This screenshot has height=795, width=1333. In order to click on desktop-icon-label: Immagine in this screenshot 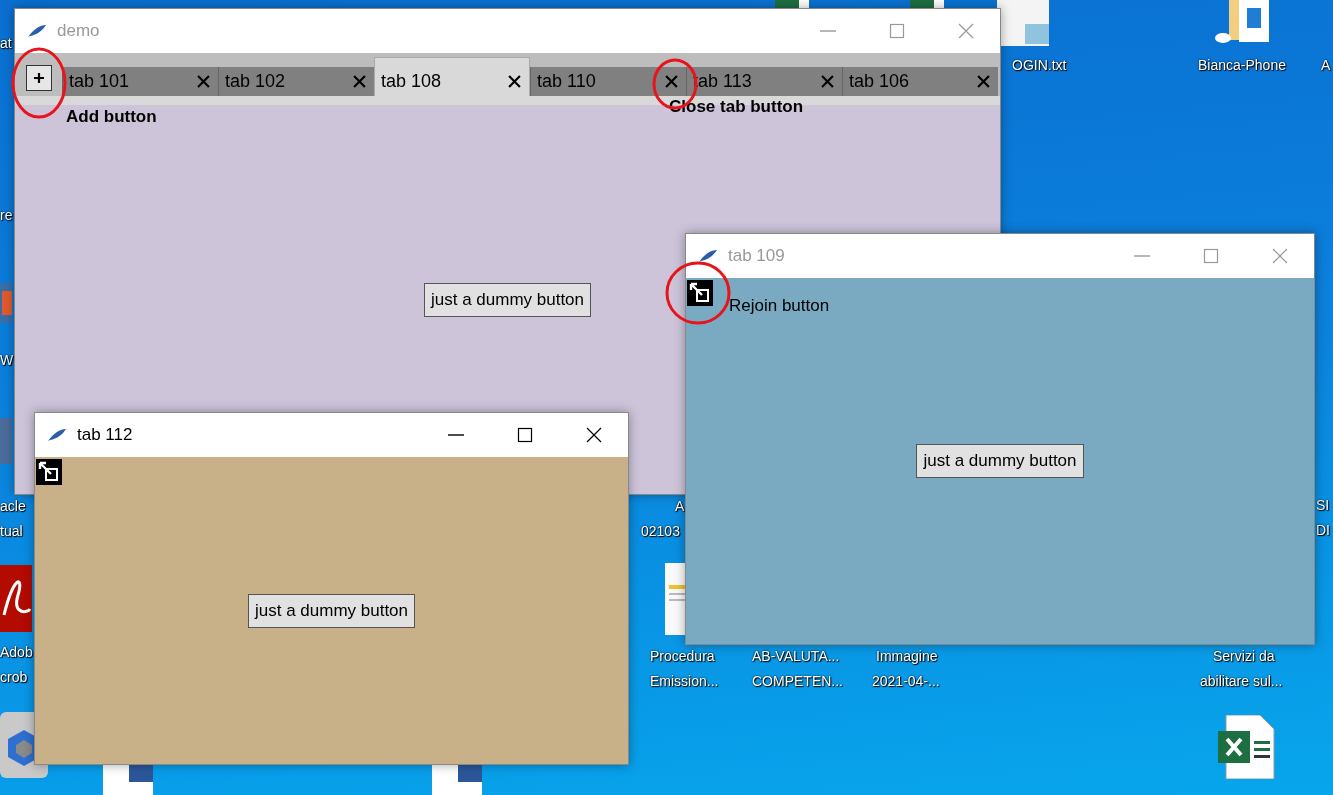, I will do `click(907, 656)`.